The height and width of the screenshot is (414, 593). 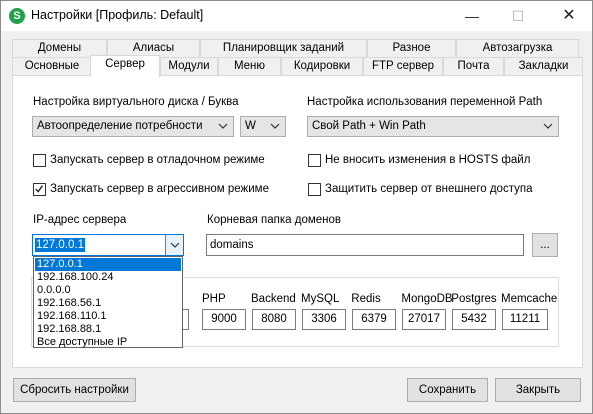 What do you see at coordinates (249, 66) in the screenshot?
I see `tab-menu: Меню` at bounding box center [249, 66].